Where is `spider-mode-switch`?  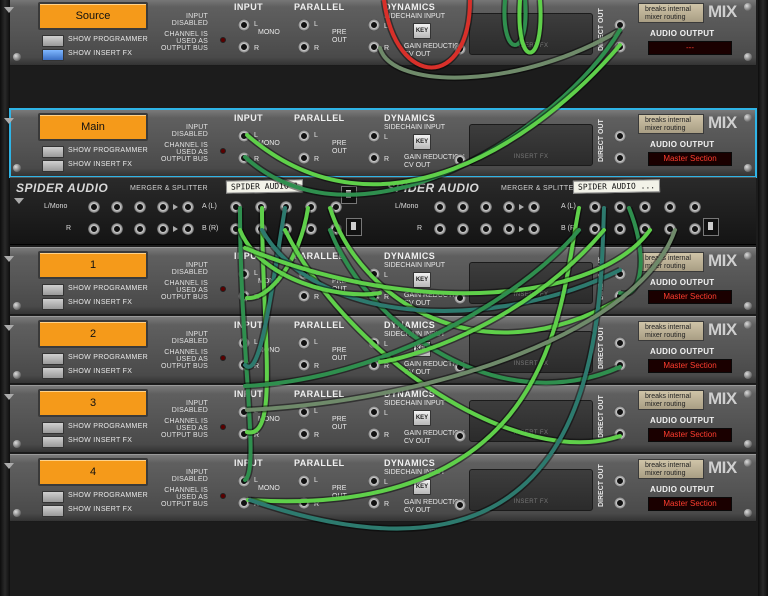 spider-mode-switch is located at coordinates (711, 227).